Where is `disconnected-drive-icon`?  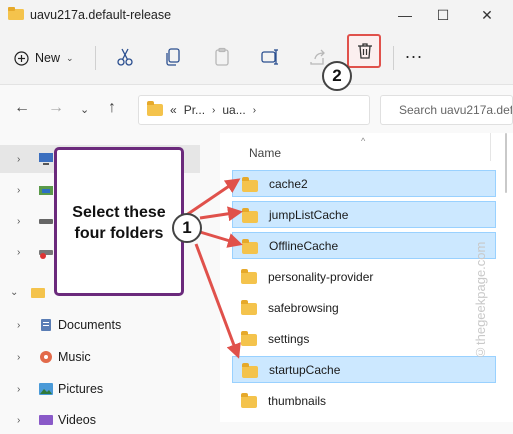 disconnected-drive-icon is located at coordinates (46, 254).